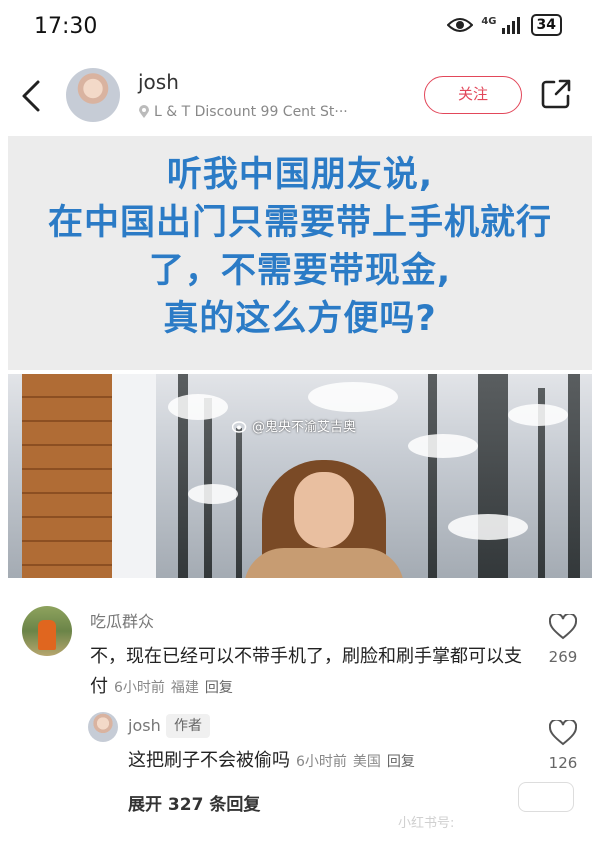  Describe the element at coordinates (144, 725) in the screenshot. I see `replier-name: josh` at that location.